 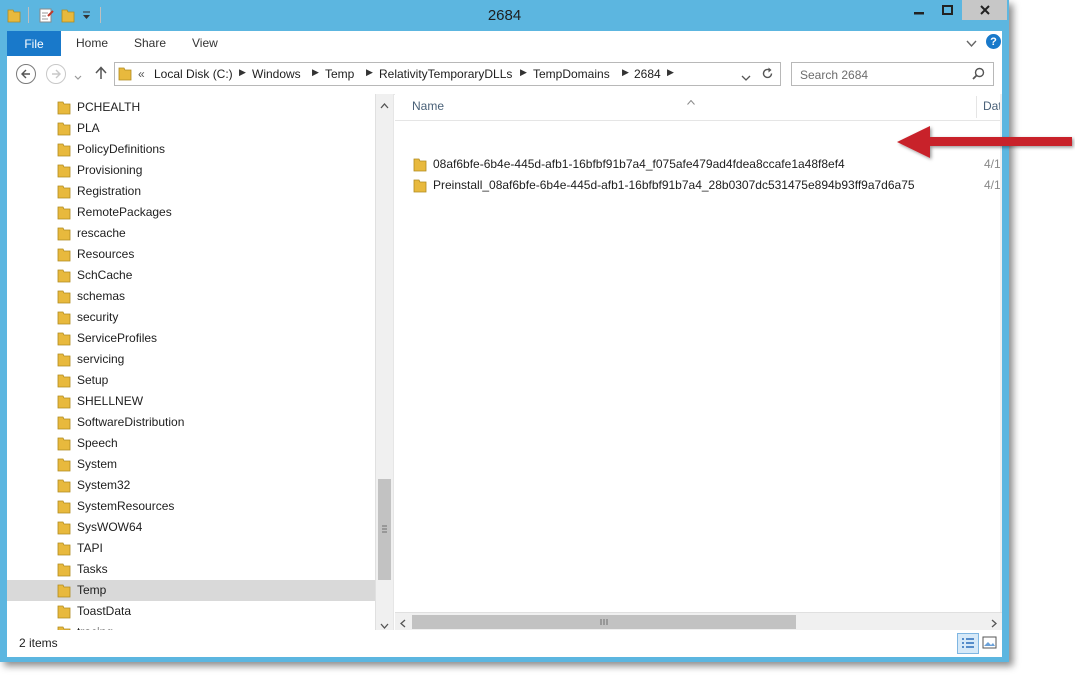 I want to click on breadcrumb-local-disk: Local Disk (C:), so click(x=193, y=74).